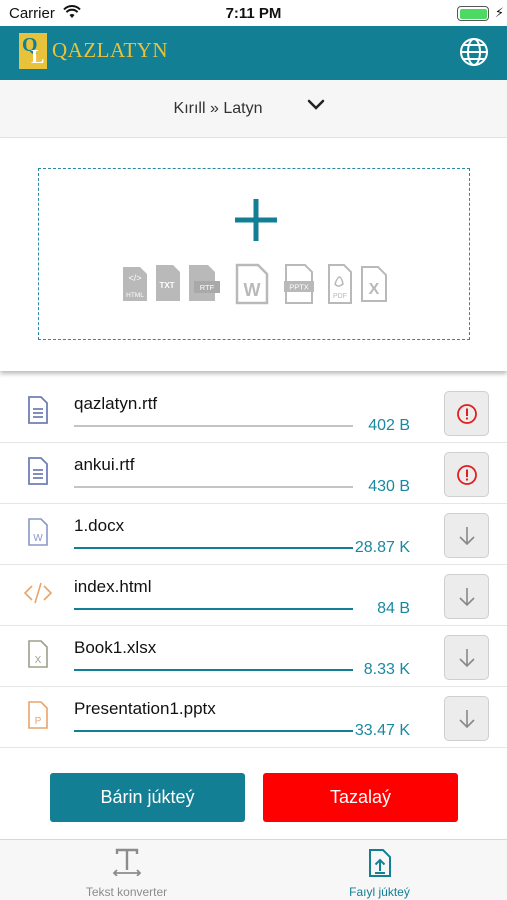  What do you see at coordinates (252, 290) in the screenshot?
I see `word-type-label: W` at bounding box center [252, 290].